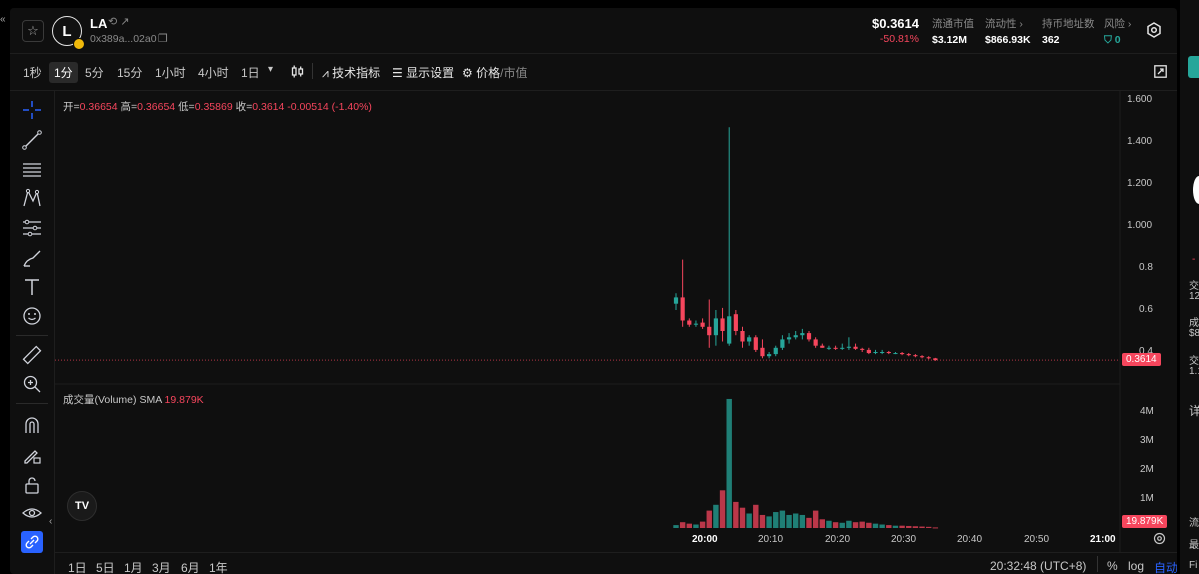  What do you see at coordinates (94, 72) in the screenshot?
I see `timeframe-5m: 5分` at bounding box center [94, 72].